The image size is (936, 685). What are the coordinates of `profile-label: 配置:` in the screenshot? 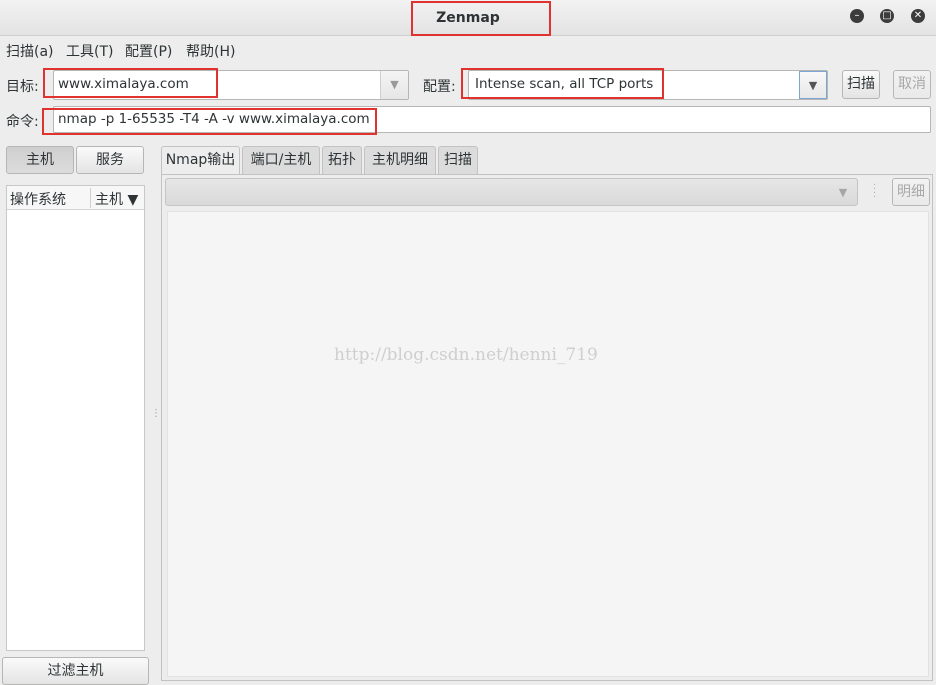 It's located at (439, 87).